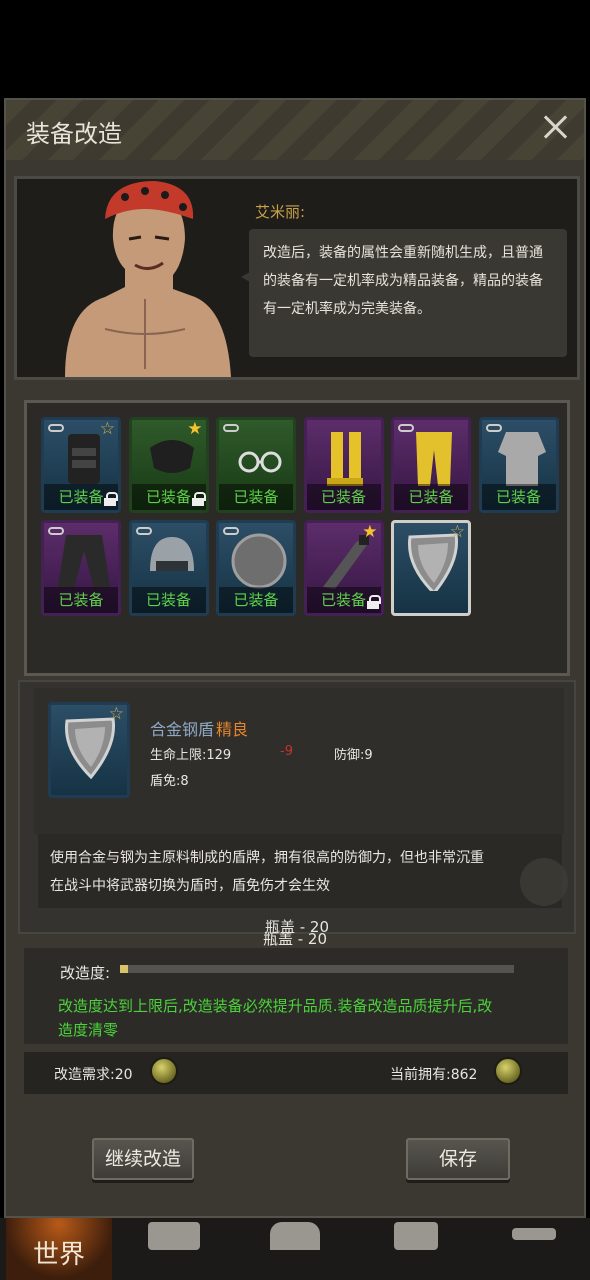 The height and width of the screenshot is (1280, 590). What do you see at coordinates (434, 459) in the screenshot?
I see `pants-icon` at bounding box center [434, 459].